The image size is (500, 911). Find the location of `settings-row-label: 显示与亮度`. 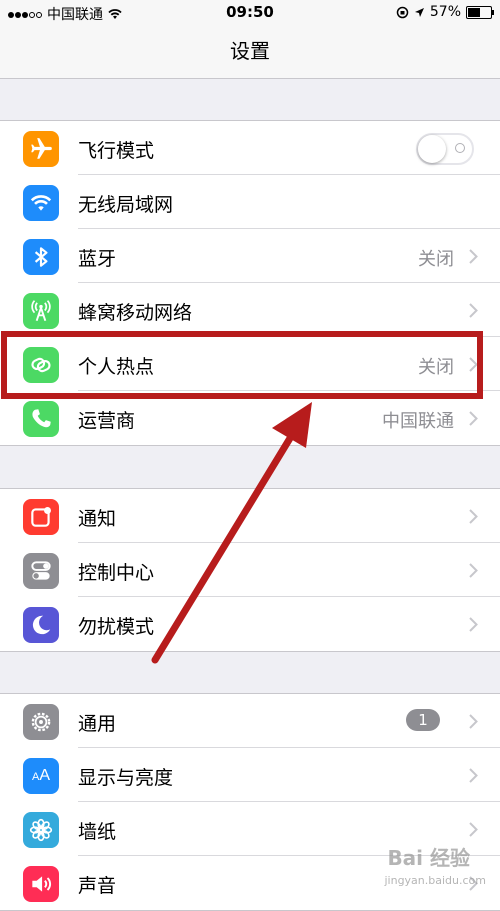

settings-row-label: 显示与亮度 is located at coordinates (126, 778).